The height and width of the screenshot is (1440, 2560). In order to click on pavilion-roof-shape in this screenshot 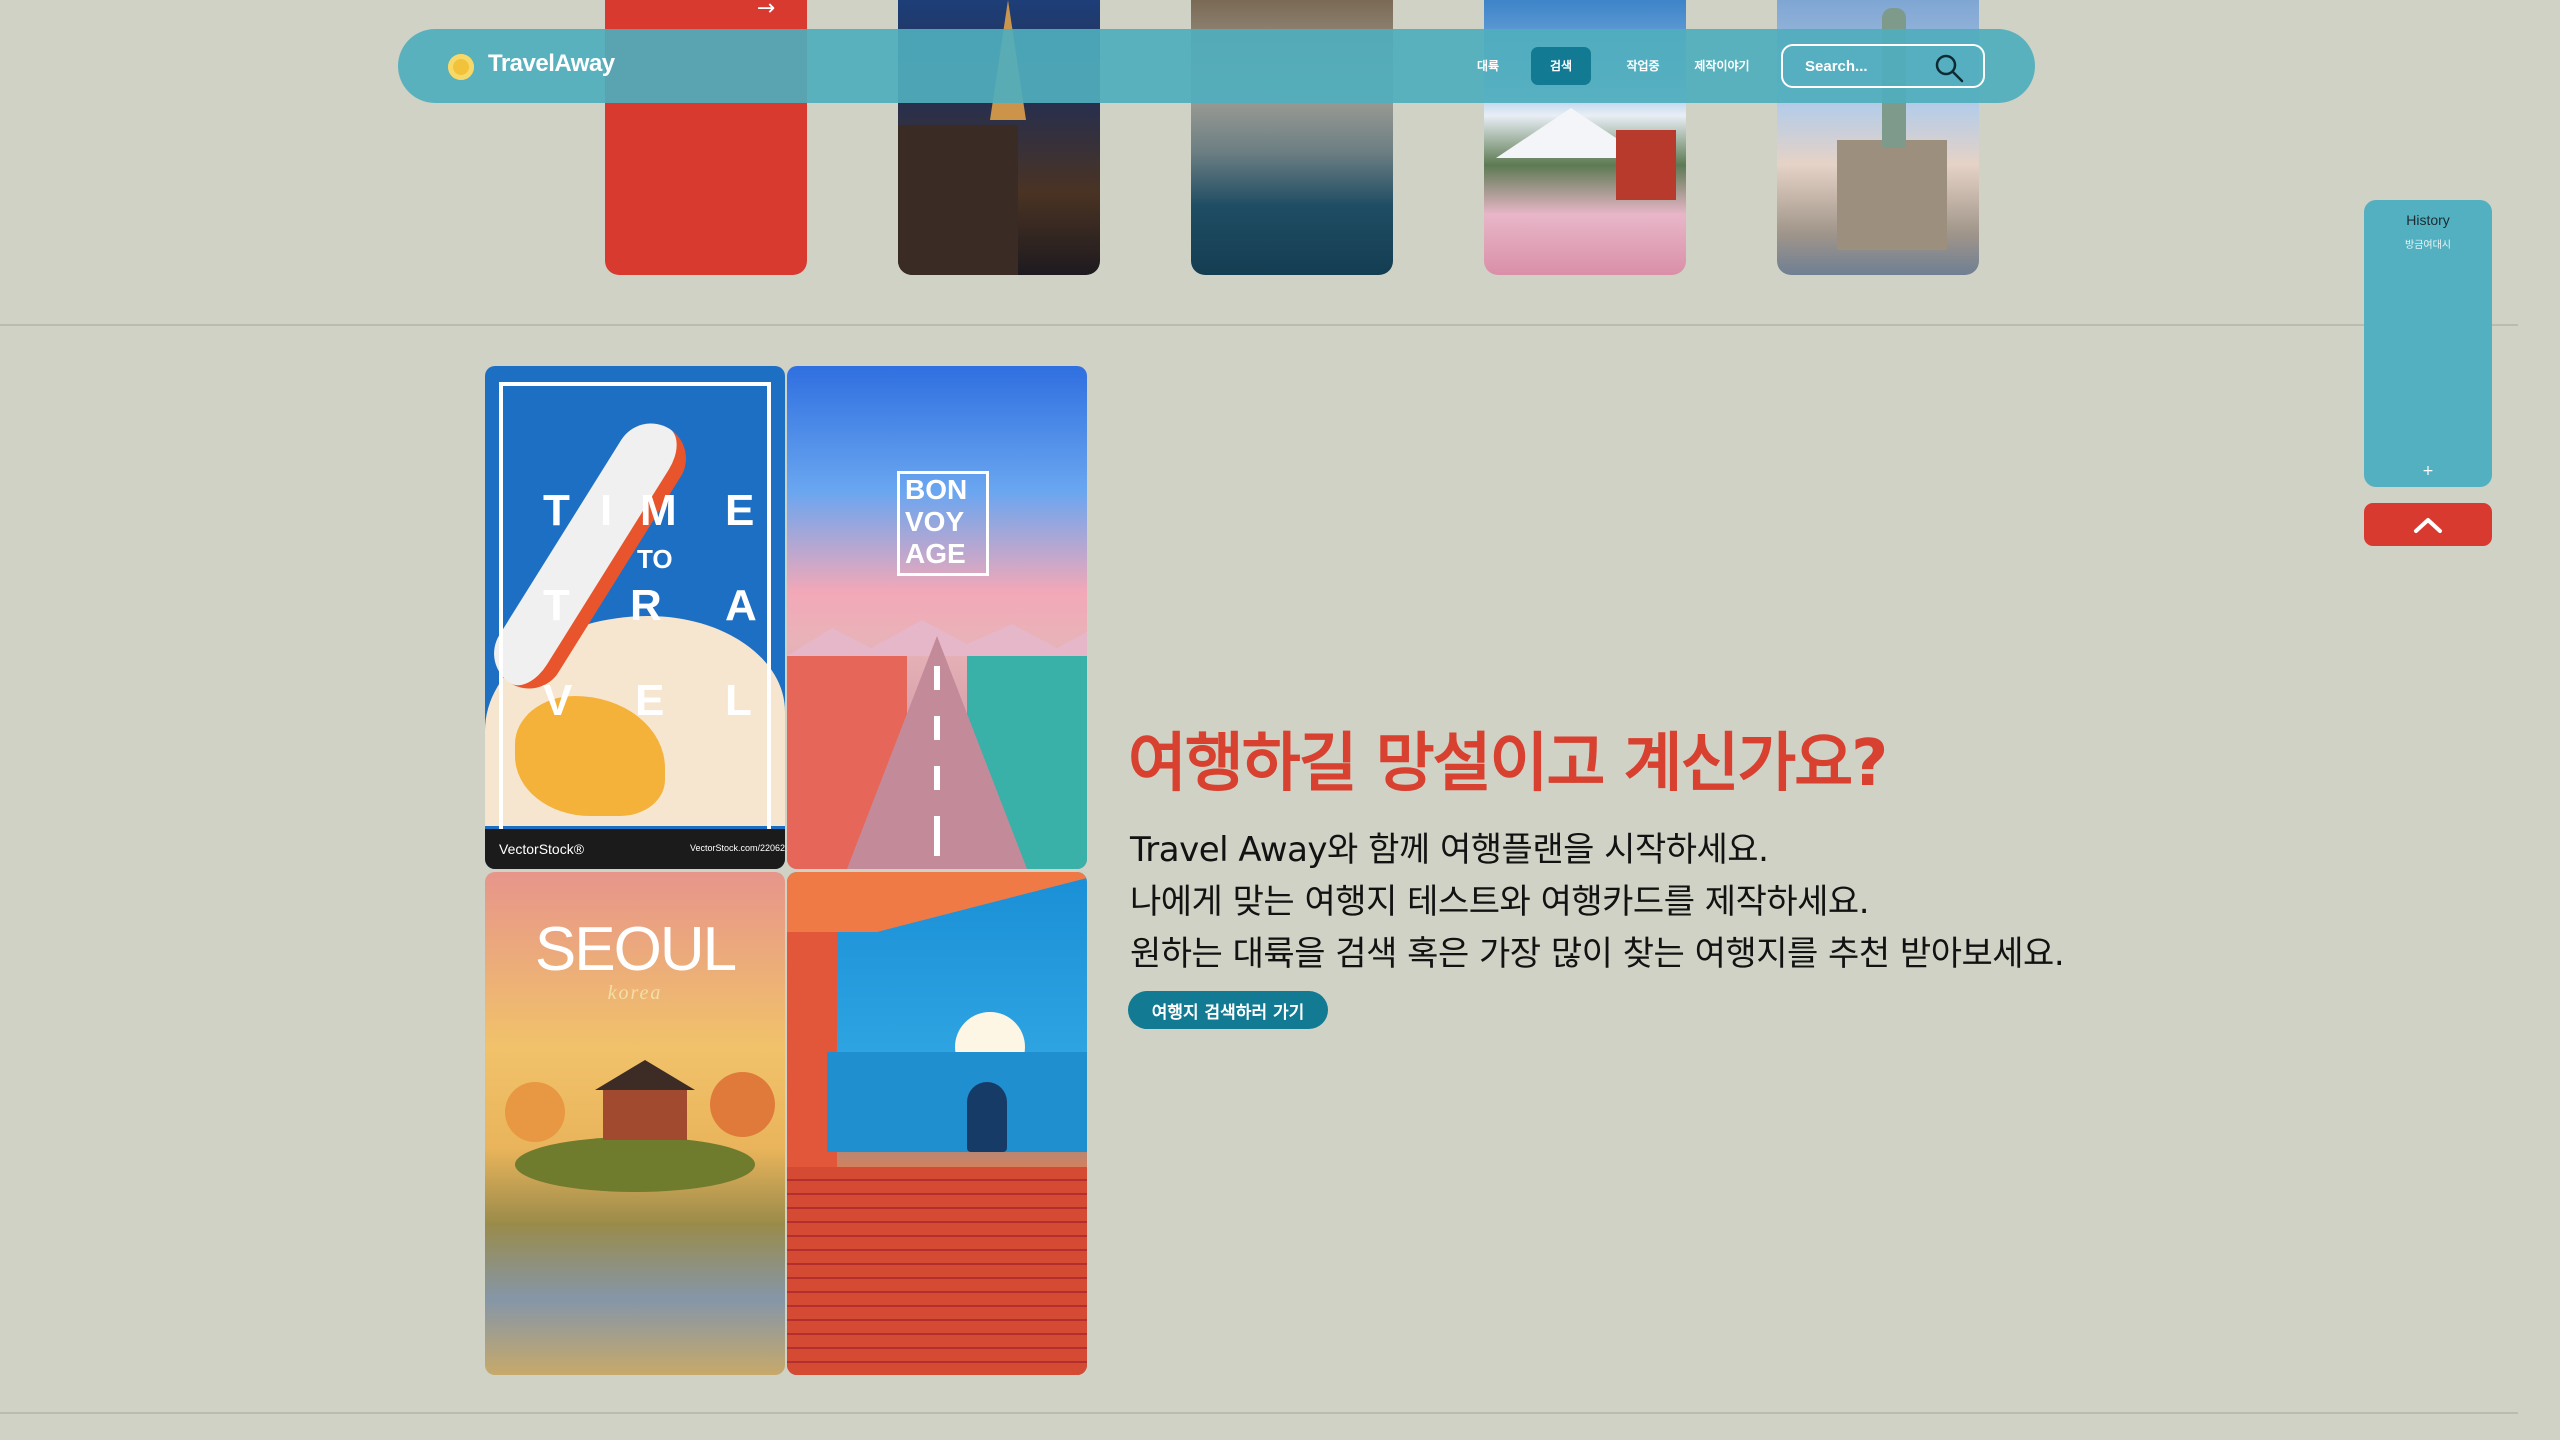, I will do `click(645, 1075)`.